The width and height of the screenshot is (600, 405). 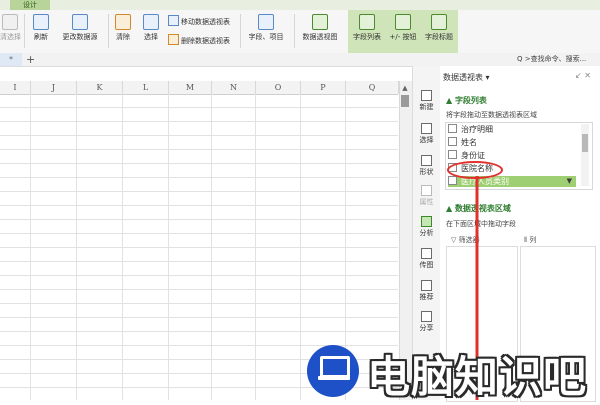 What do you see at coordinates (426, 95) in the screenshot?
I see `new-icon` at bounding box center [426, 95].